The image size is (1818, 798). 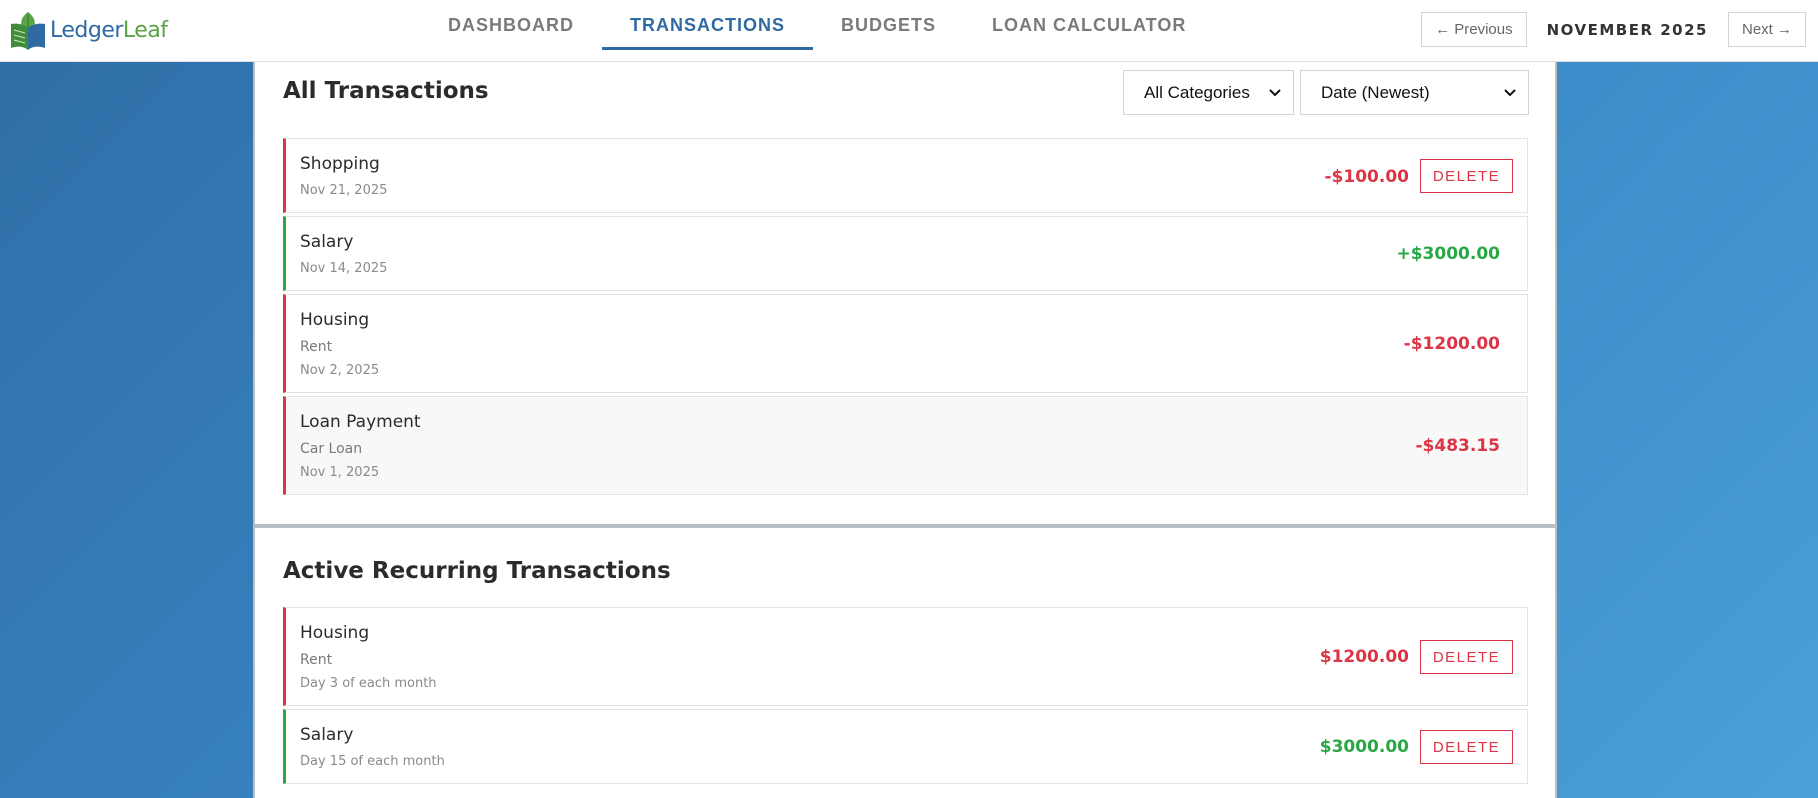 I want to click on transaction-category: Loan Payment, so click(x=360, y=422).